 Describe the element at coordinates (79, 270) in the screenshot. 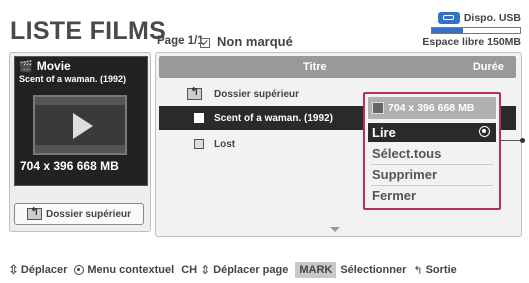

I see `ok-button-icon` at that location.